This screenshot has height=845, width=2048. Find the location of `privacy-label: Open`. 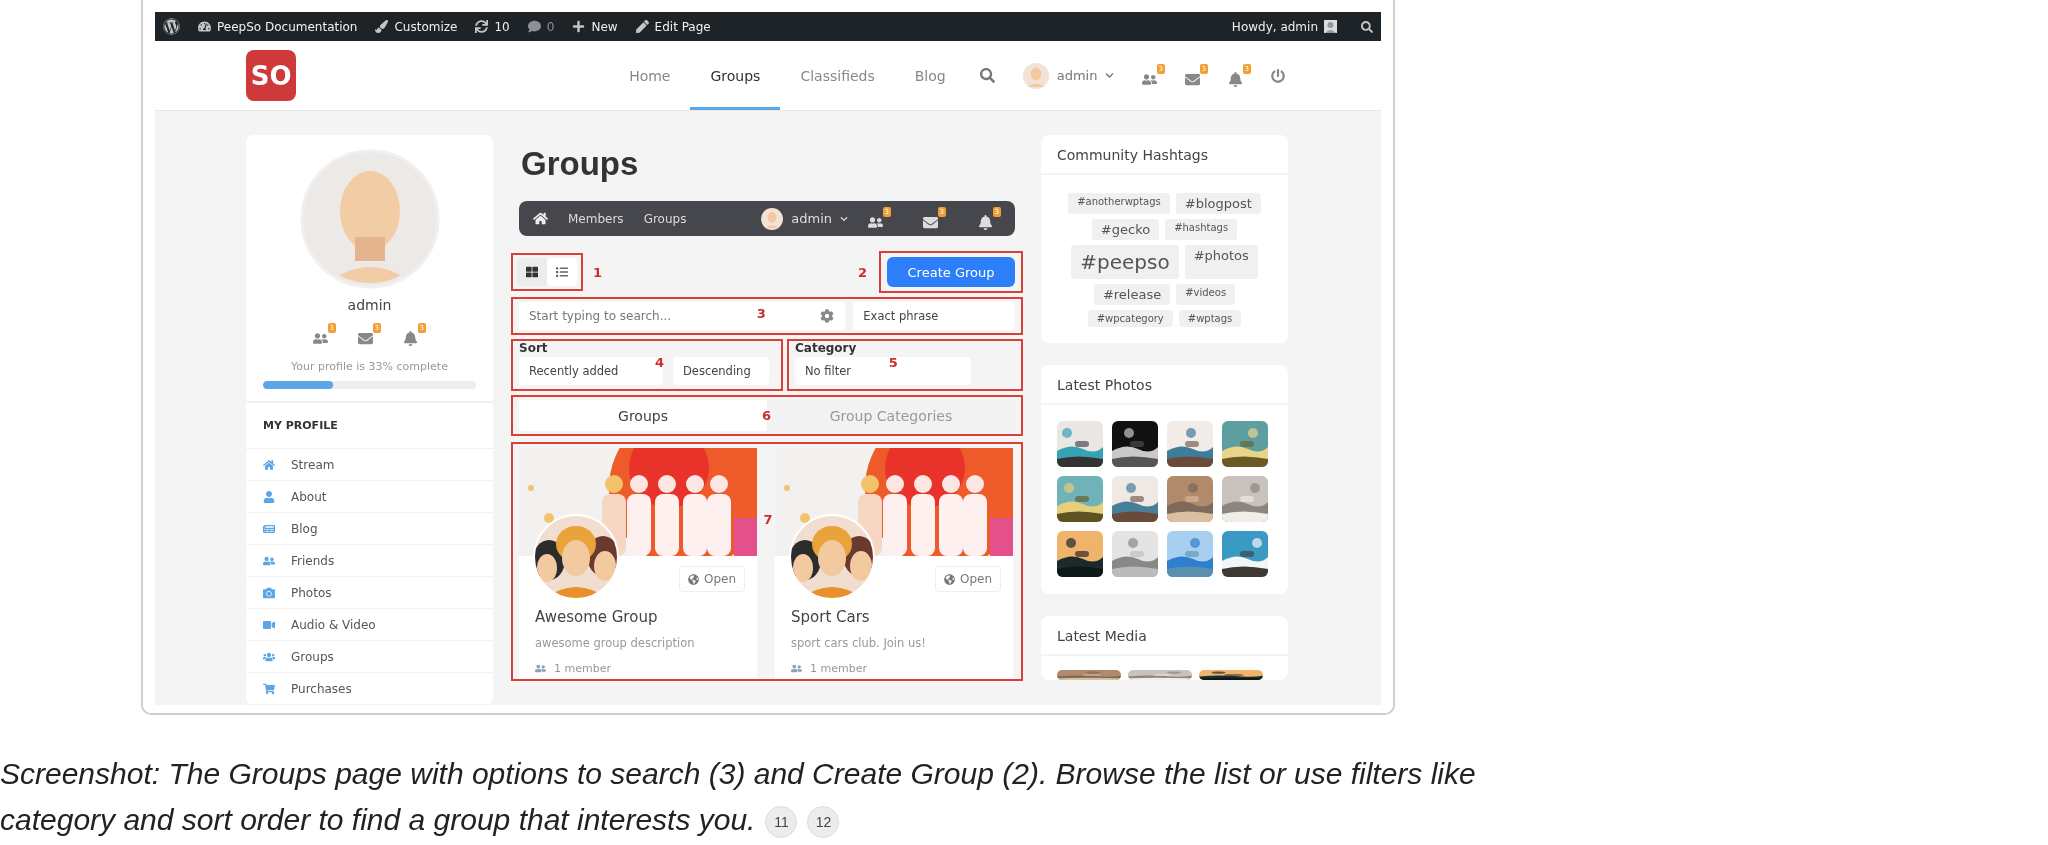

privacy-label: Open is located at coordinates (967, 579).